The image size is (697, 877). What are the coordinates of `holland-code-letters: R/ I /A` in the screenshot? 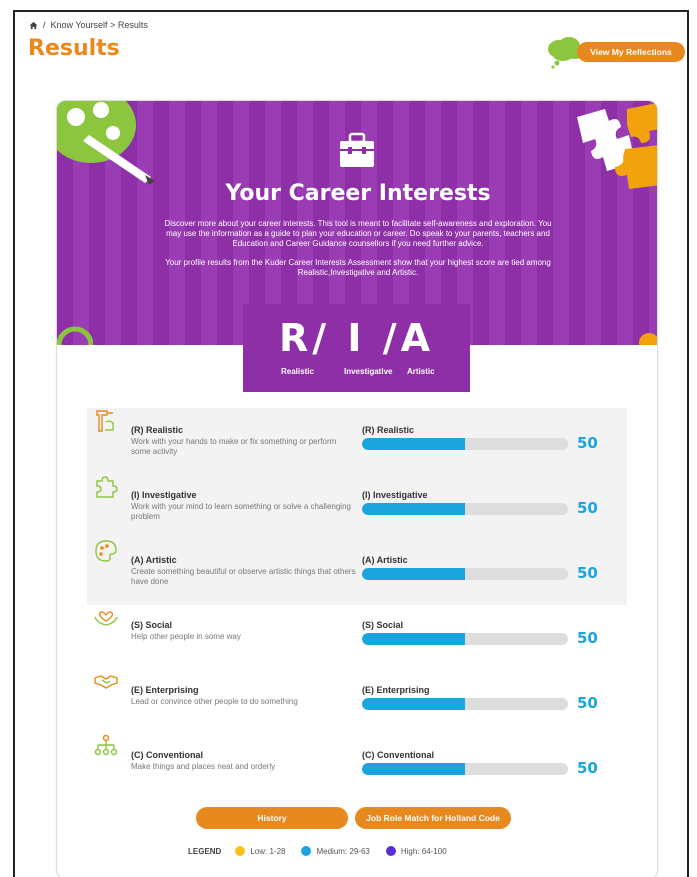 It's located at (356, 338).